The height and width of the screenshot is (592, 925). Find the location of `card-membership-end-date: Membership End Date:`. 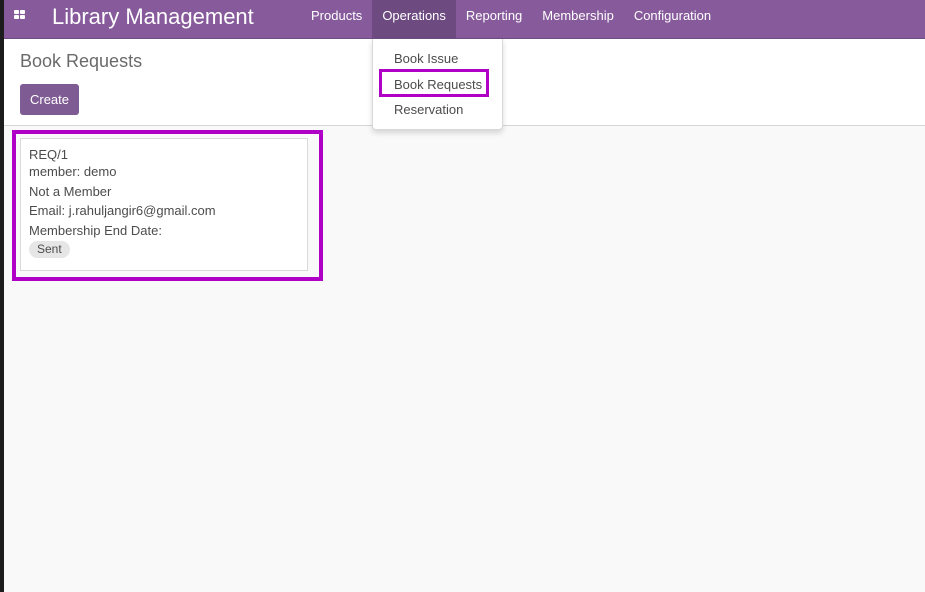

card-membership-end-date: Membership End Date: is located at coordinates (95, 230).